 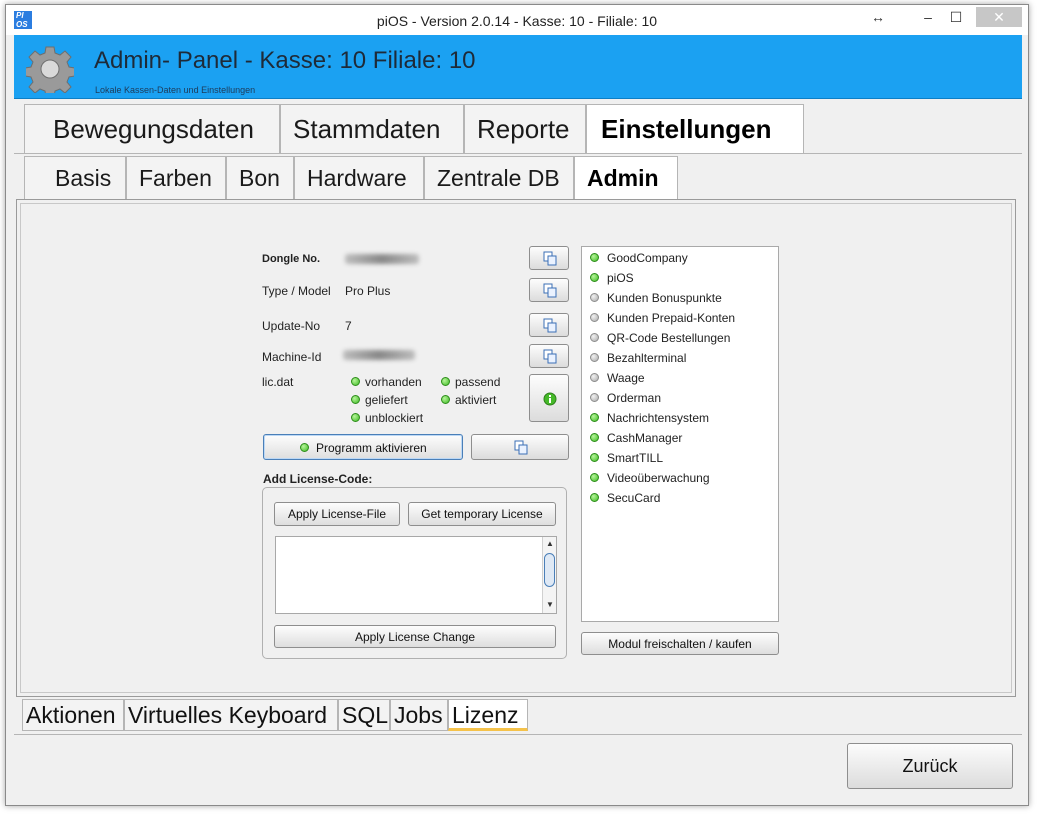 I want to click on page-subtitle: Lokale Kassen-Daten und Einstellungen, so click(x=175, y=90).